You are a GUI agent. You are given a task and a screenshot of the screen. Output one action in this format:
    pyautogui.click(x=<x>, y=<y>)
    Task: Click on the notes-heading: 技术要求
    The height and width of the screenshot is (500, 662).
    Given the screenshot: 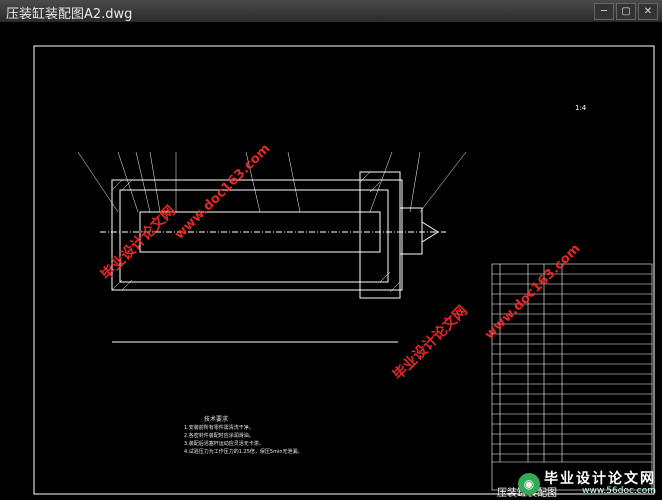 What is the action you would take?
    pyautogui.click(x=216, y=419)
    